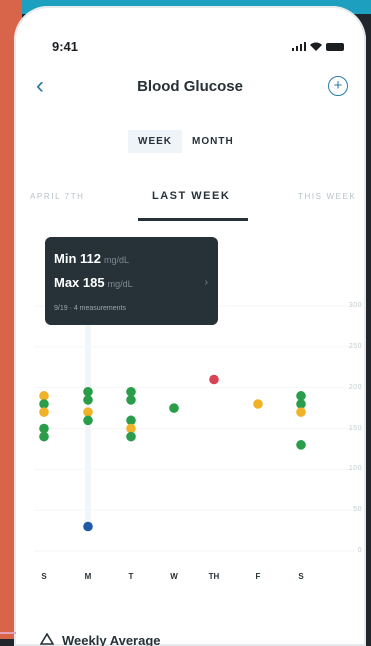 The height and width of the screenshot is (646, 371). I want to click on tooltip-max: Max 185 mg/dL, so click(93, 282).